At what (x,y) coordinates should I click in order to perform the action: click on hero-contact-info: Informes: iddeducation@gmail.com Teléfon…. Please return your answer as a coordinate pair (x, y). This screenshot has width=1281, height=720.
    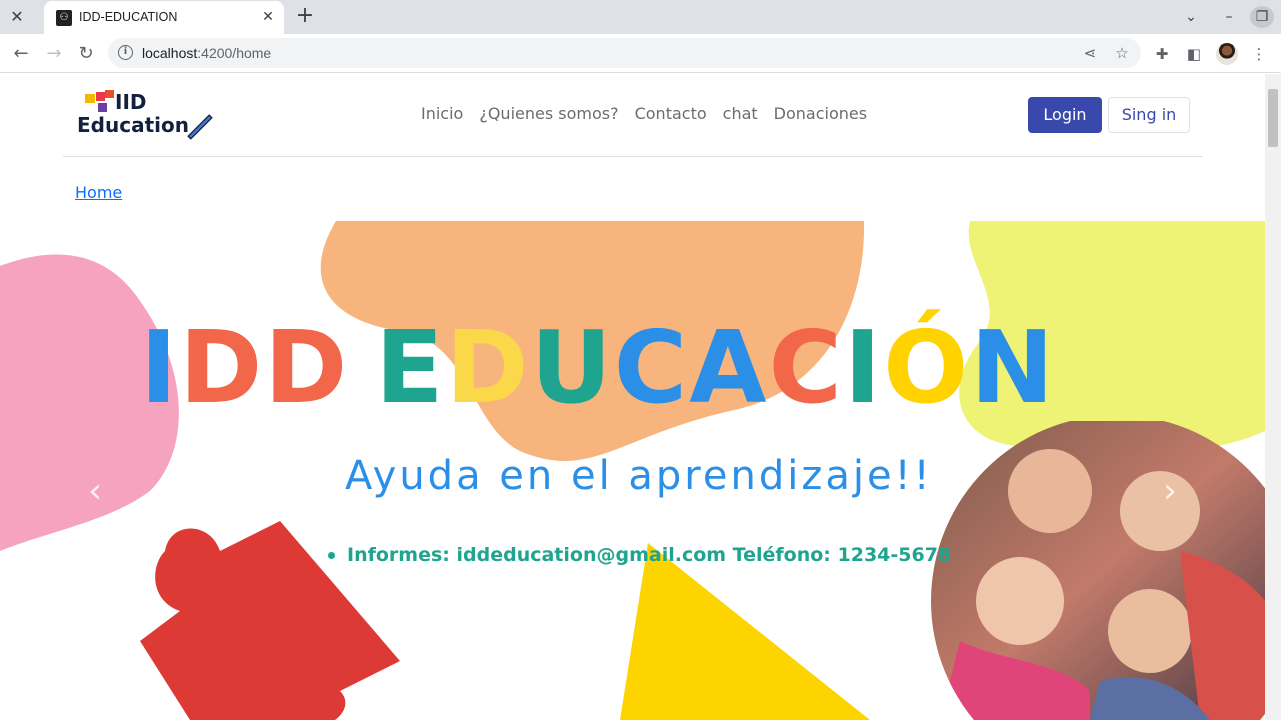
    Looking at the image, I should click on (639, 555).